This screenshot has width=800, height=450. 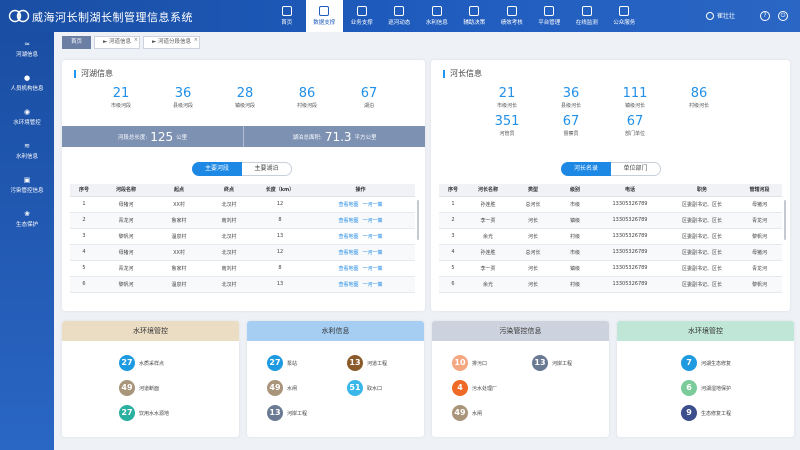 I want to click on performance-icon, so click(x=511, y=11).